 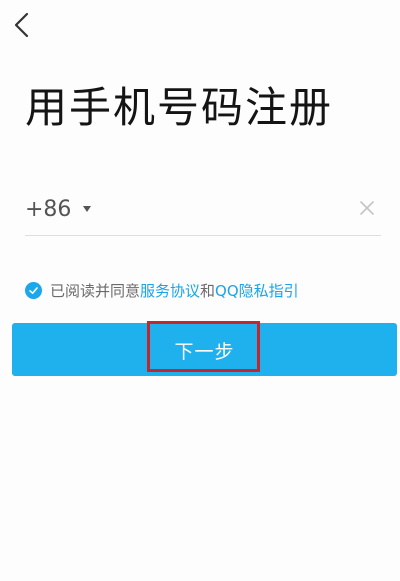 I want to click on phone-number-input, so click(x=227, y=210).